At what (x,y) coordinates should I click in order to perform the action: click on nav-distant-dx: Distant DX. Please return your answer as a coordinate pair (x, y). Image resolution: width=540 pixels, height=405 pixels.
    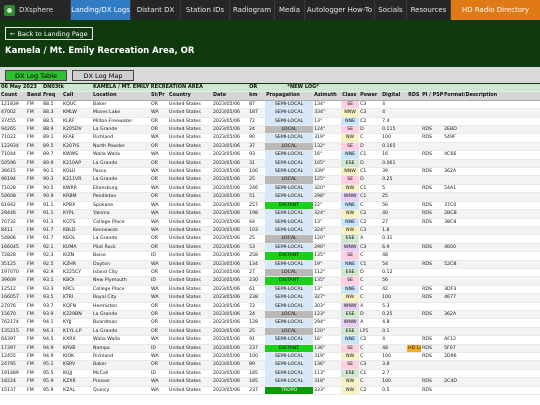
    Looking at the image, I should click on (155, 10).